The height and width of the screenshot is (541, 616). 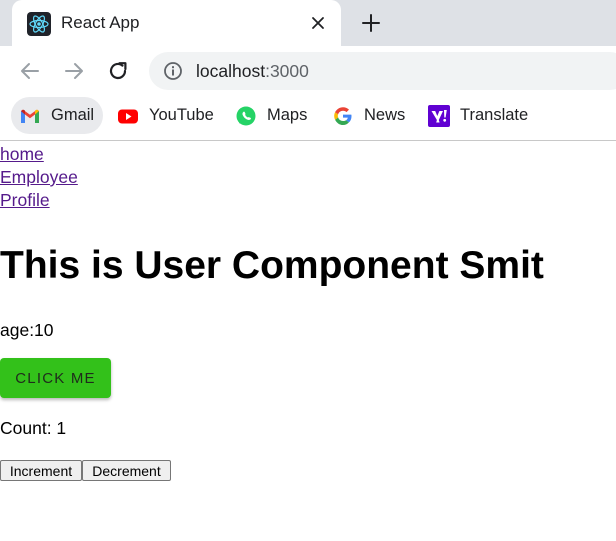 I want to click on bookmark-gmail: Gmail, so click(x=57, y=115).